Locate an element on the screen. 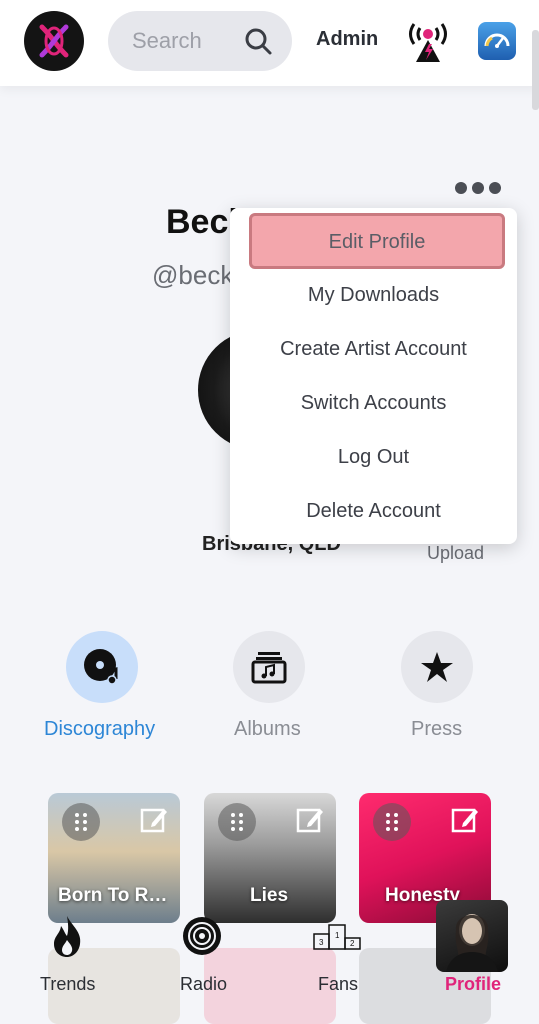 The image size is (539, 1024). tab-discography is located at coordinates (102, 667).